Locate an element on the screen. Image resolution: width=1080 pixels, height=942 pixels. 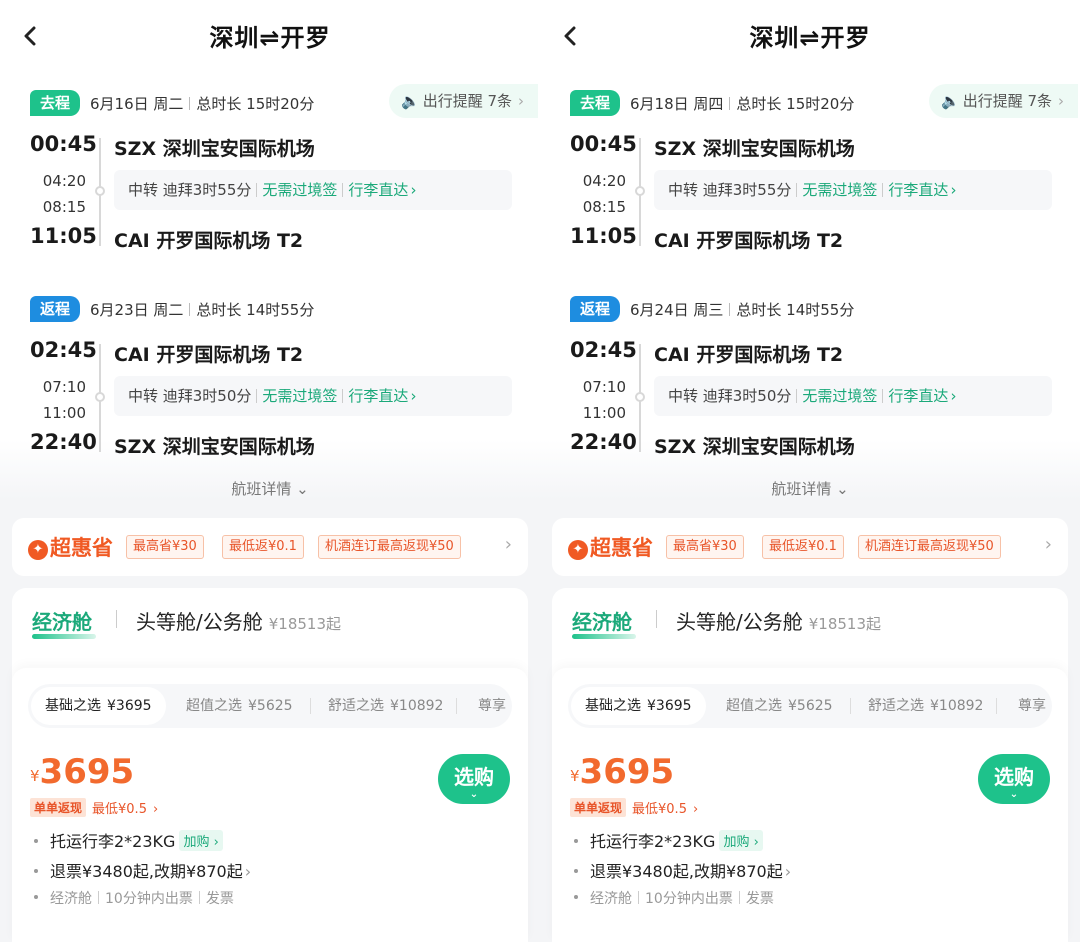
fare-tabs: 基础之选 ¥3695 超值之选 ¥5625 舒适之选 ¥10892 尊享 is located at coordinates (810, 706).